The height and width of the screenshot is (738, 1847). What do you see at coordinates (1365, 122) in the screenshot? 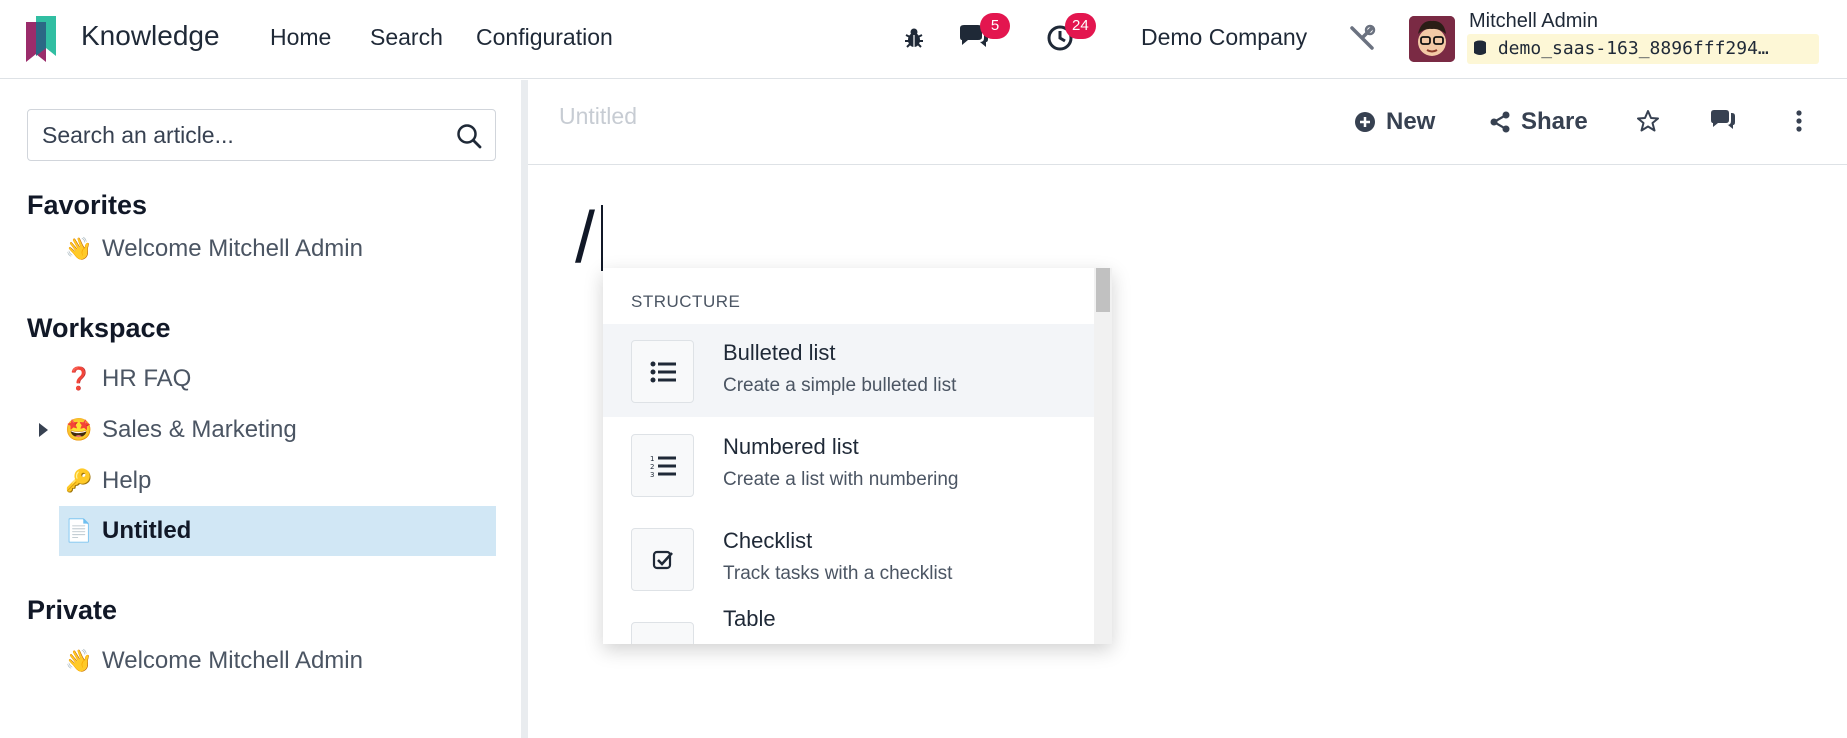
I see `plus-circle-icon` at bounding box center [1365, 122].